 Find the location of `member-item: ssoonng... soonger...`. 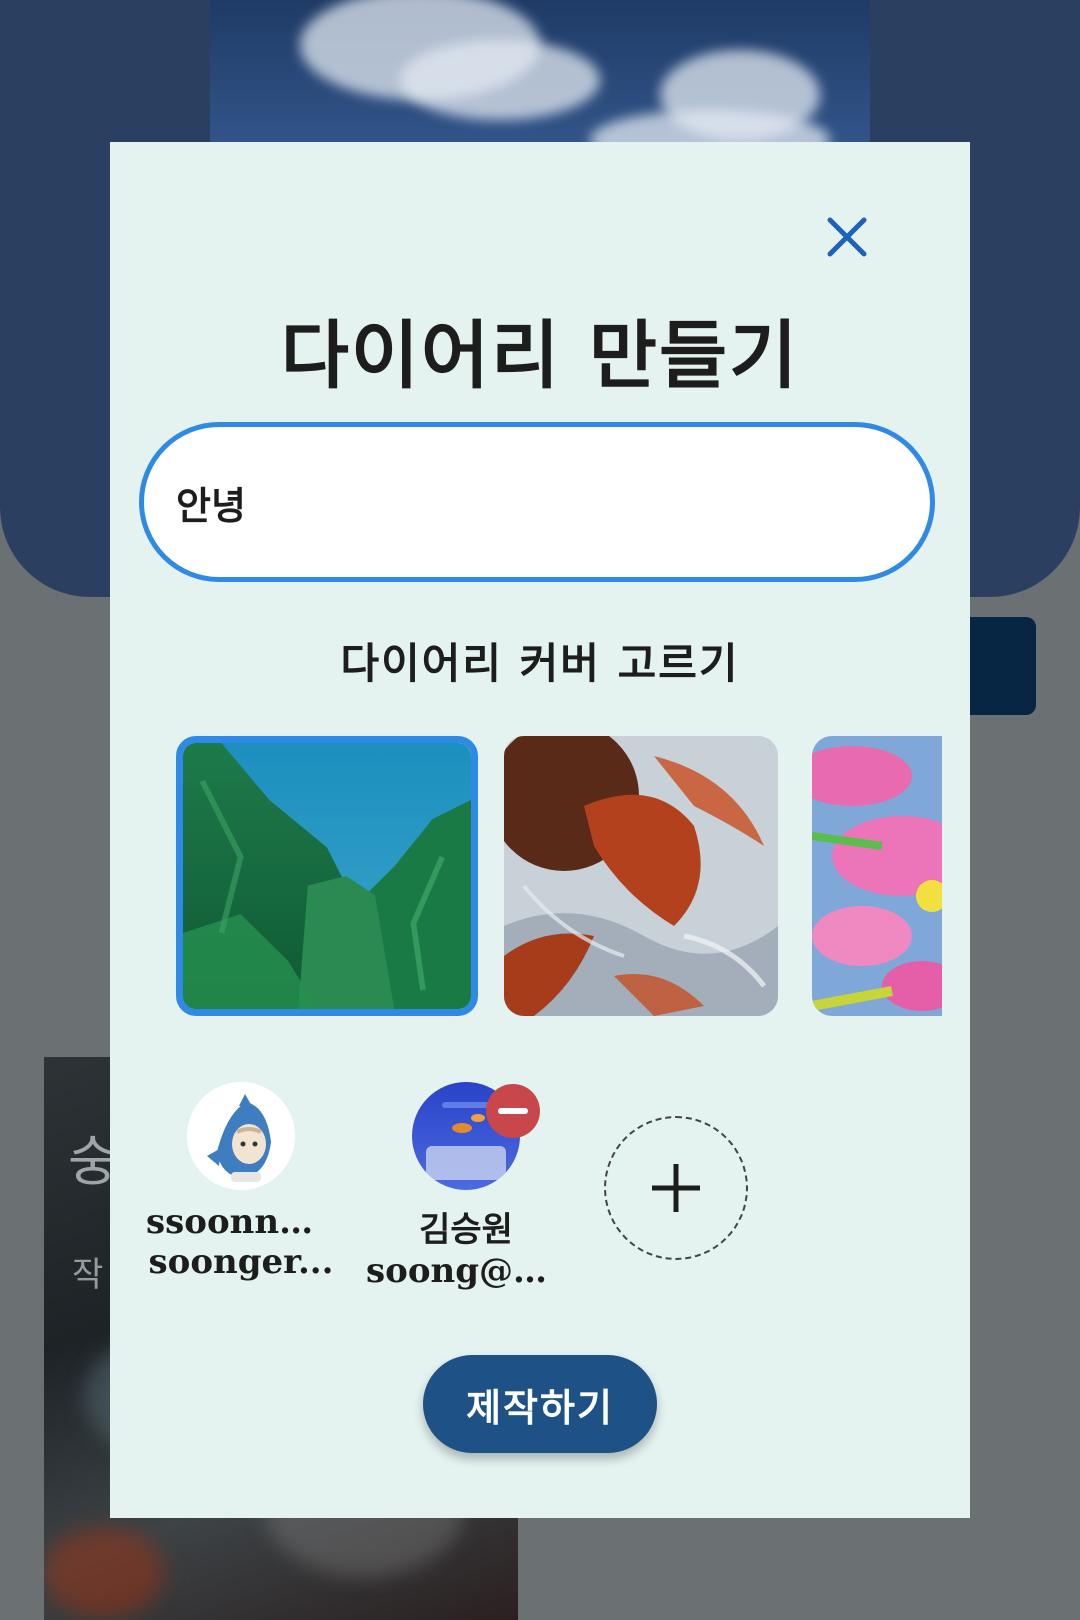

member-item: ssoonng... soonger... is located at coordinates (241, 1182).